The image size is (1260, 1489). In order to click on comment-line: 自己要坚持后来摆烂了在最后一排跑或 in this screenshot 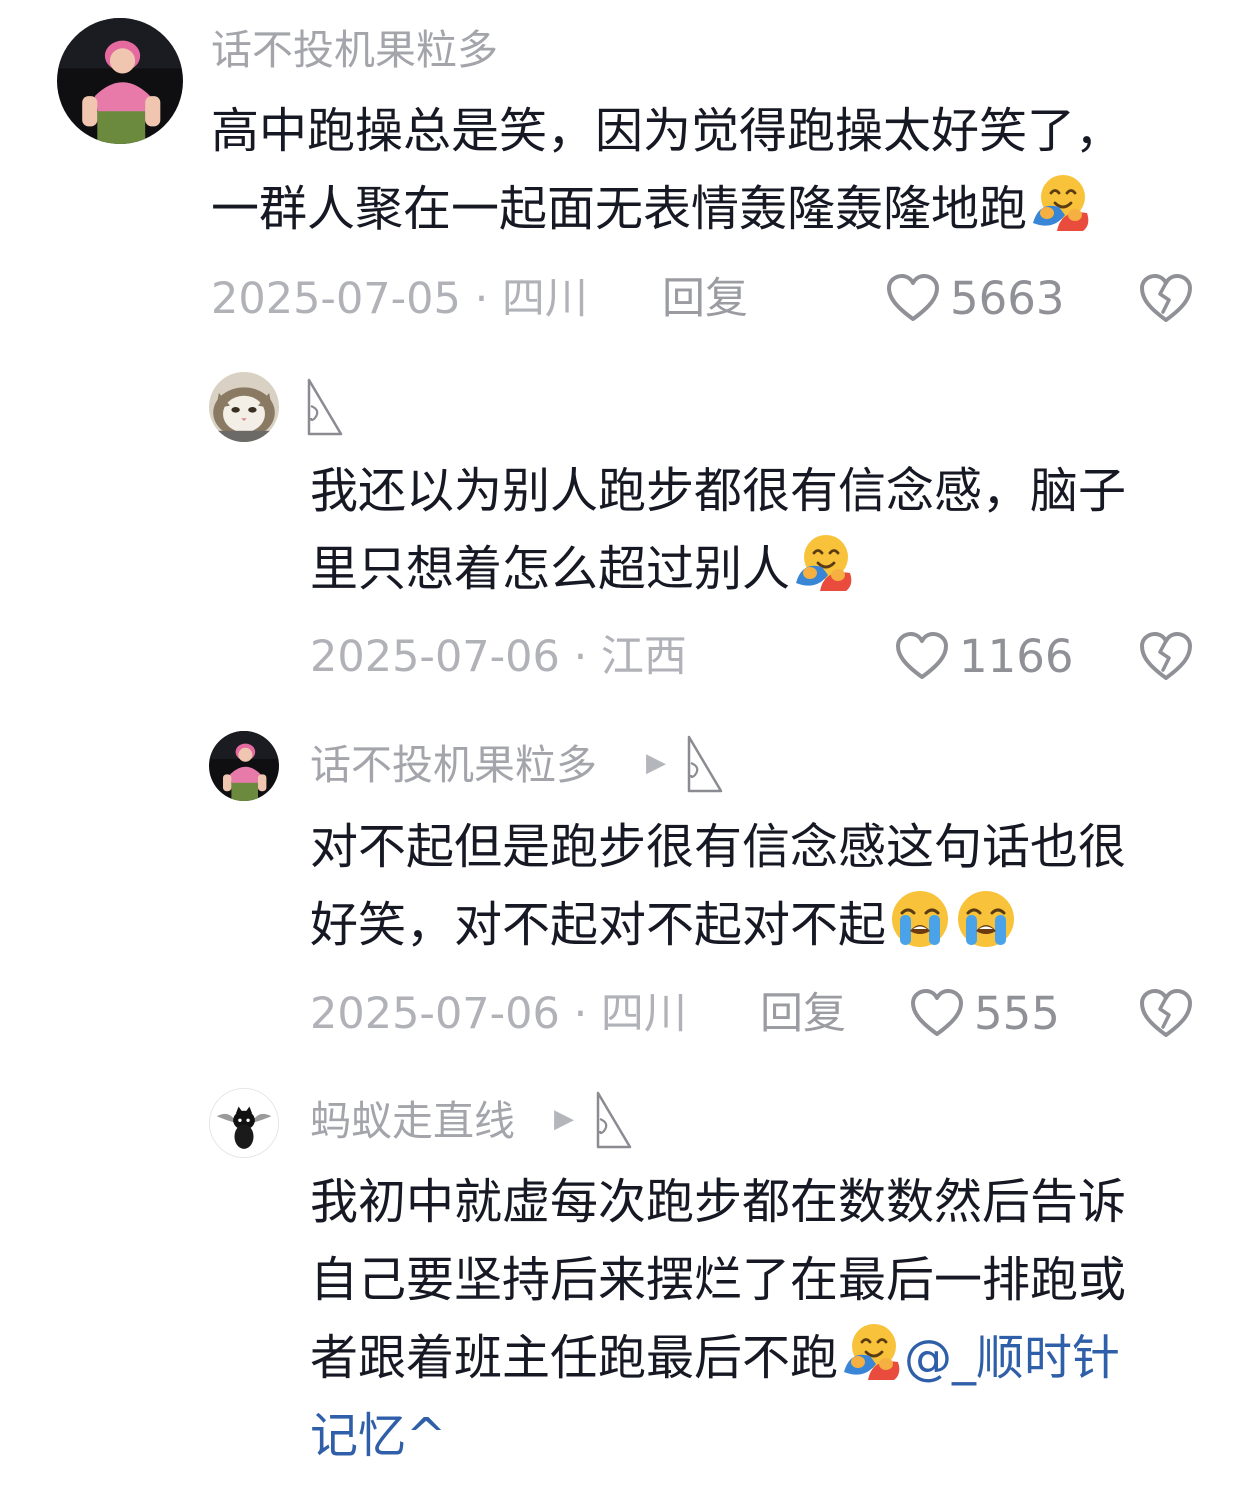, I will do `click(718, 1280)`.